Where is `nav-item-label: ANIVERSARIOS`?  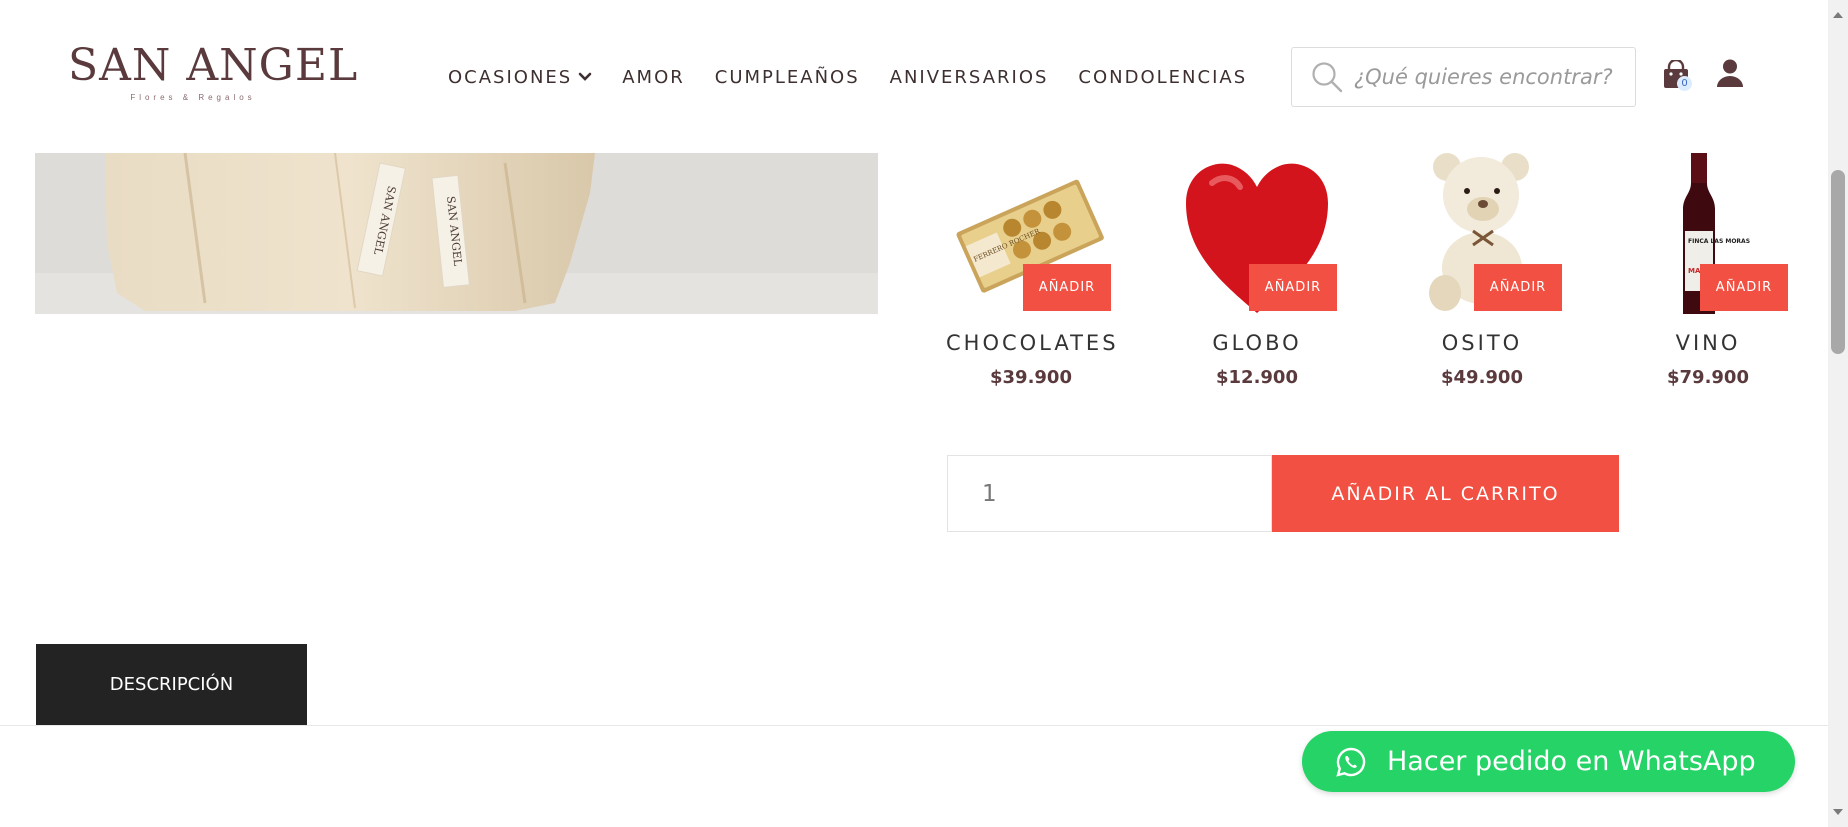
nav-item-label: ANIVERSARIOS is located at coordinates (969, 77).